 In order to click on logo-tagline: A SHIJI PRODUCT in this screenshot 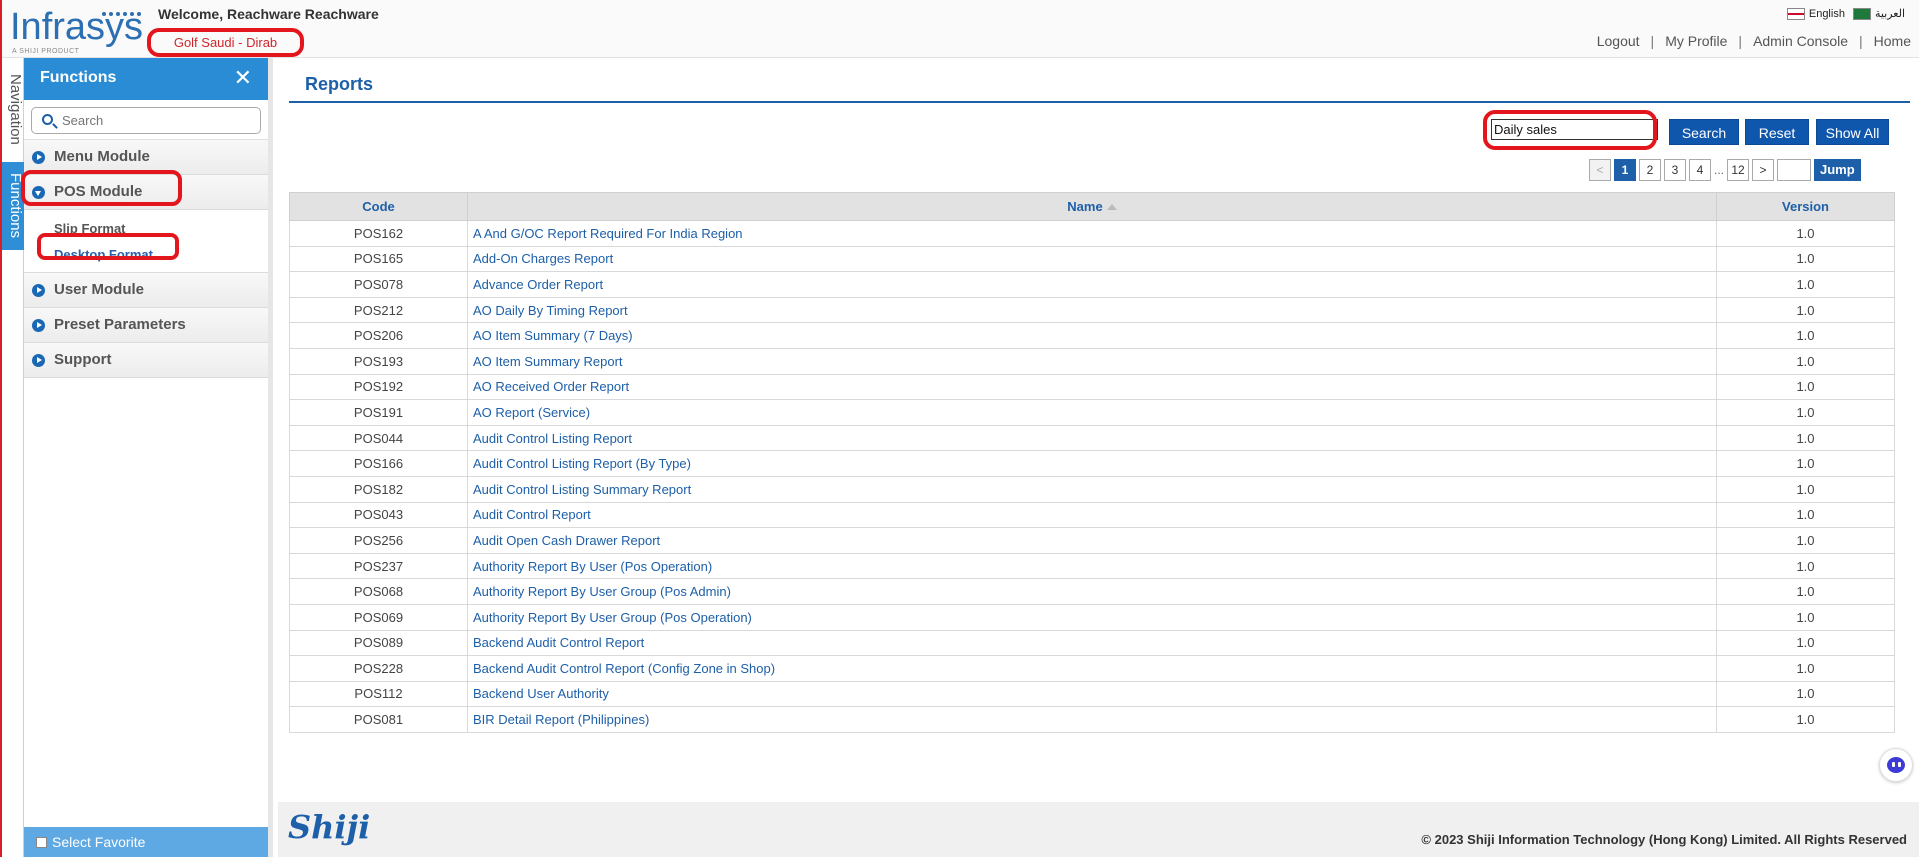, I will do `click(46, 51)`.